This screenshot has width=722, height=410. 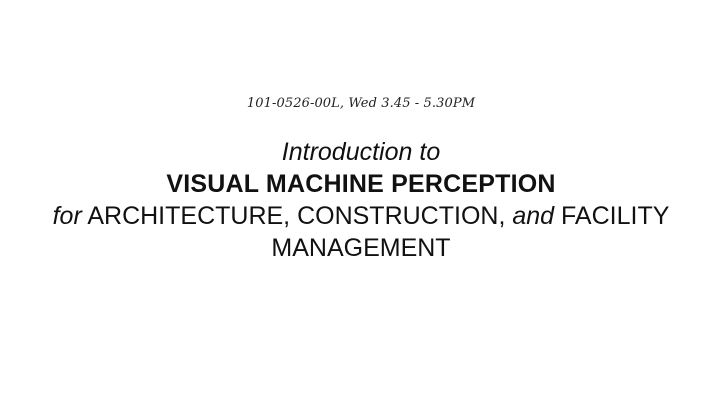 What do you see at coordinates (67, 216) in the screenshot?
I see `subtitle-prefix: for` at bounding box center [67, 216].